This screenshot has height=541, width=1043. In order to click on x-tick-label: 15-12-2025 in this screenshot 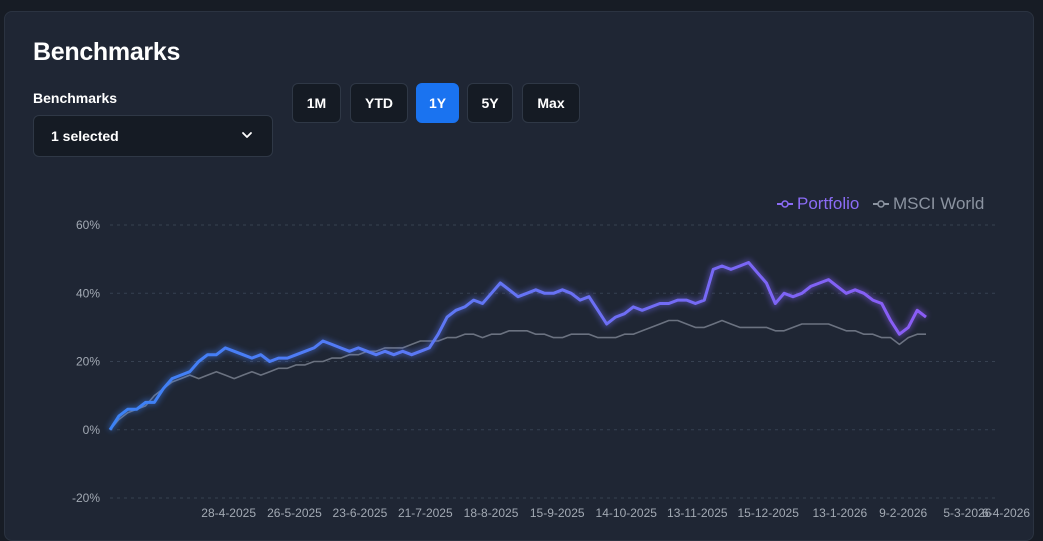, I will do `click(769, 513)`.